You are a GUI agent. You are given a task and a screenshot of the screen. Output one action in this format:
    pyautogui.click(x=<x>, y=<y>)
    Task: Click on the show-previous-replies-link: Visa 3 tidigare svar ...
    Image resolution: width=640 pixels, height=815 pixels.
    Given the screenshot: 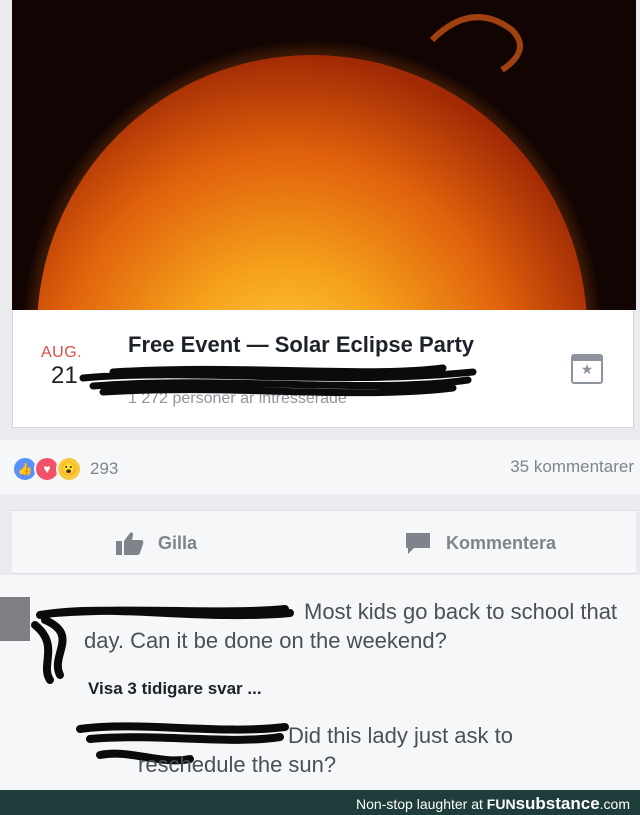 What is the action you would take?
    pyautogui.click(x=175, y=689)
    